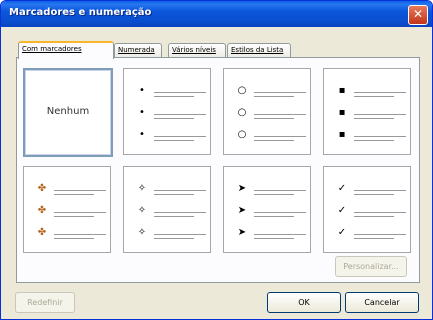 The image size is (433, 320). Describe the element at coordinates (216, 14) in the screenshot. I see `title-bar: Marcadores e numeração ✕` at that location.